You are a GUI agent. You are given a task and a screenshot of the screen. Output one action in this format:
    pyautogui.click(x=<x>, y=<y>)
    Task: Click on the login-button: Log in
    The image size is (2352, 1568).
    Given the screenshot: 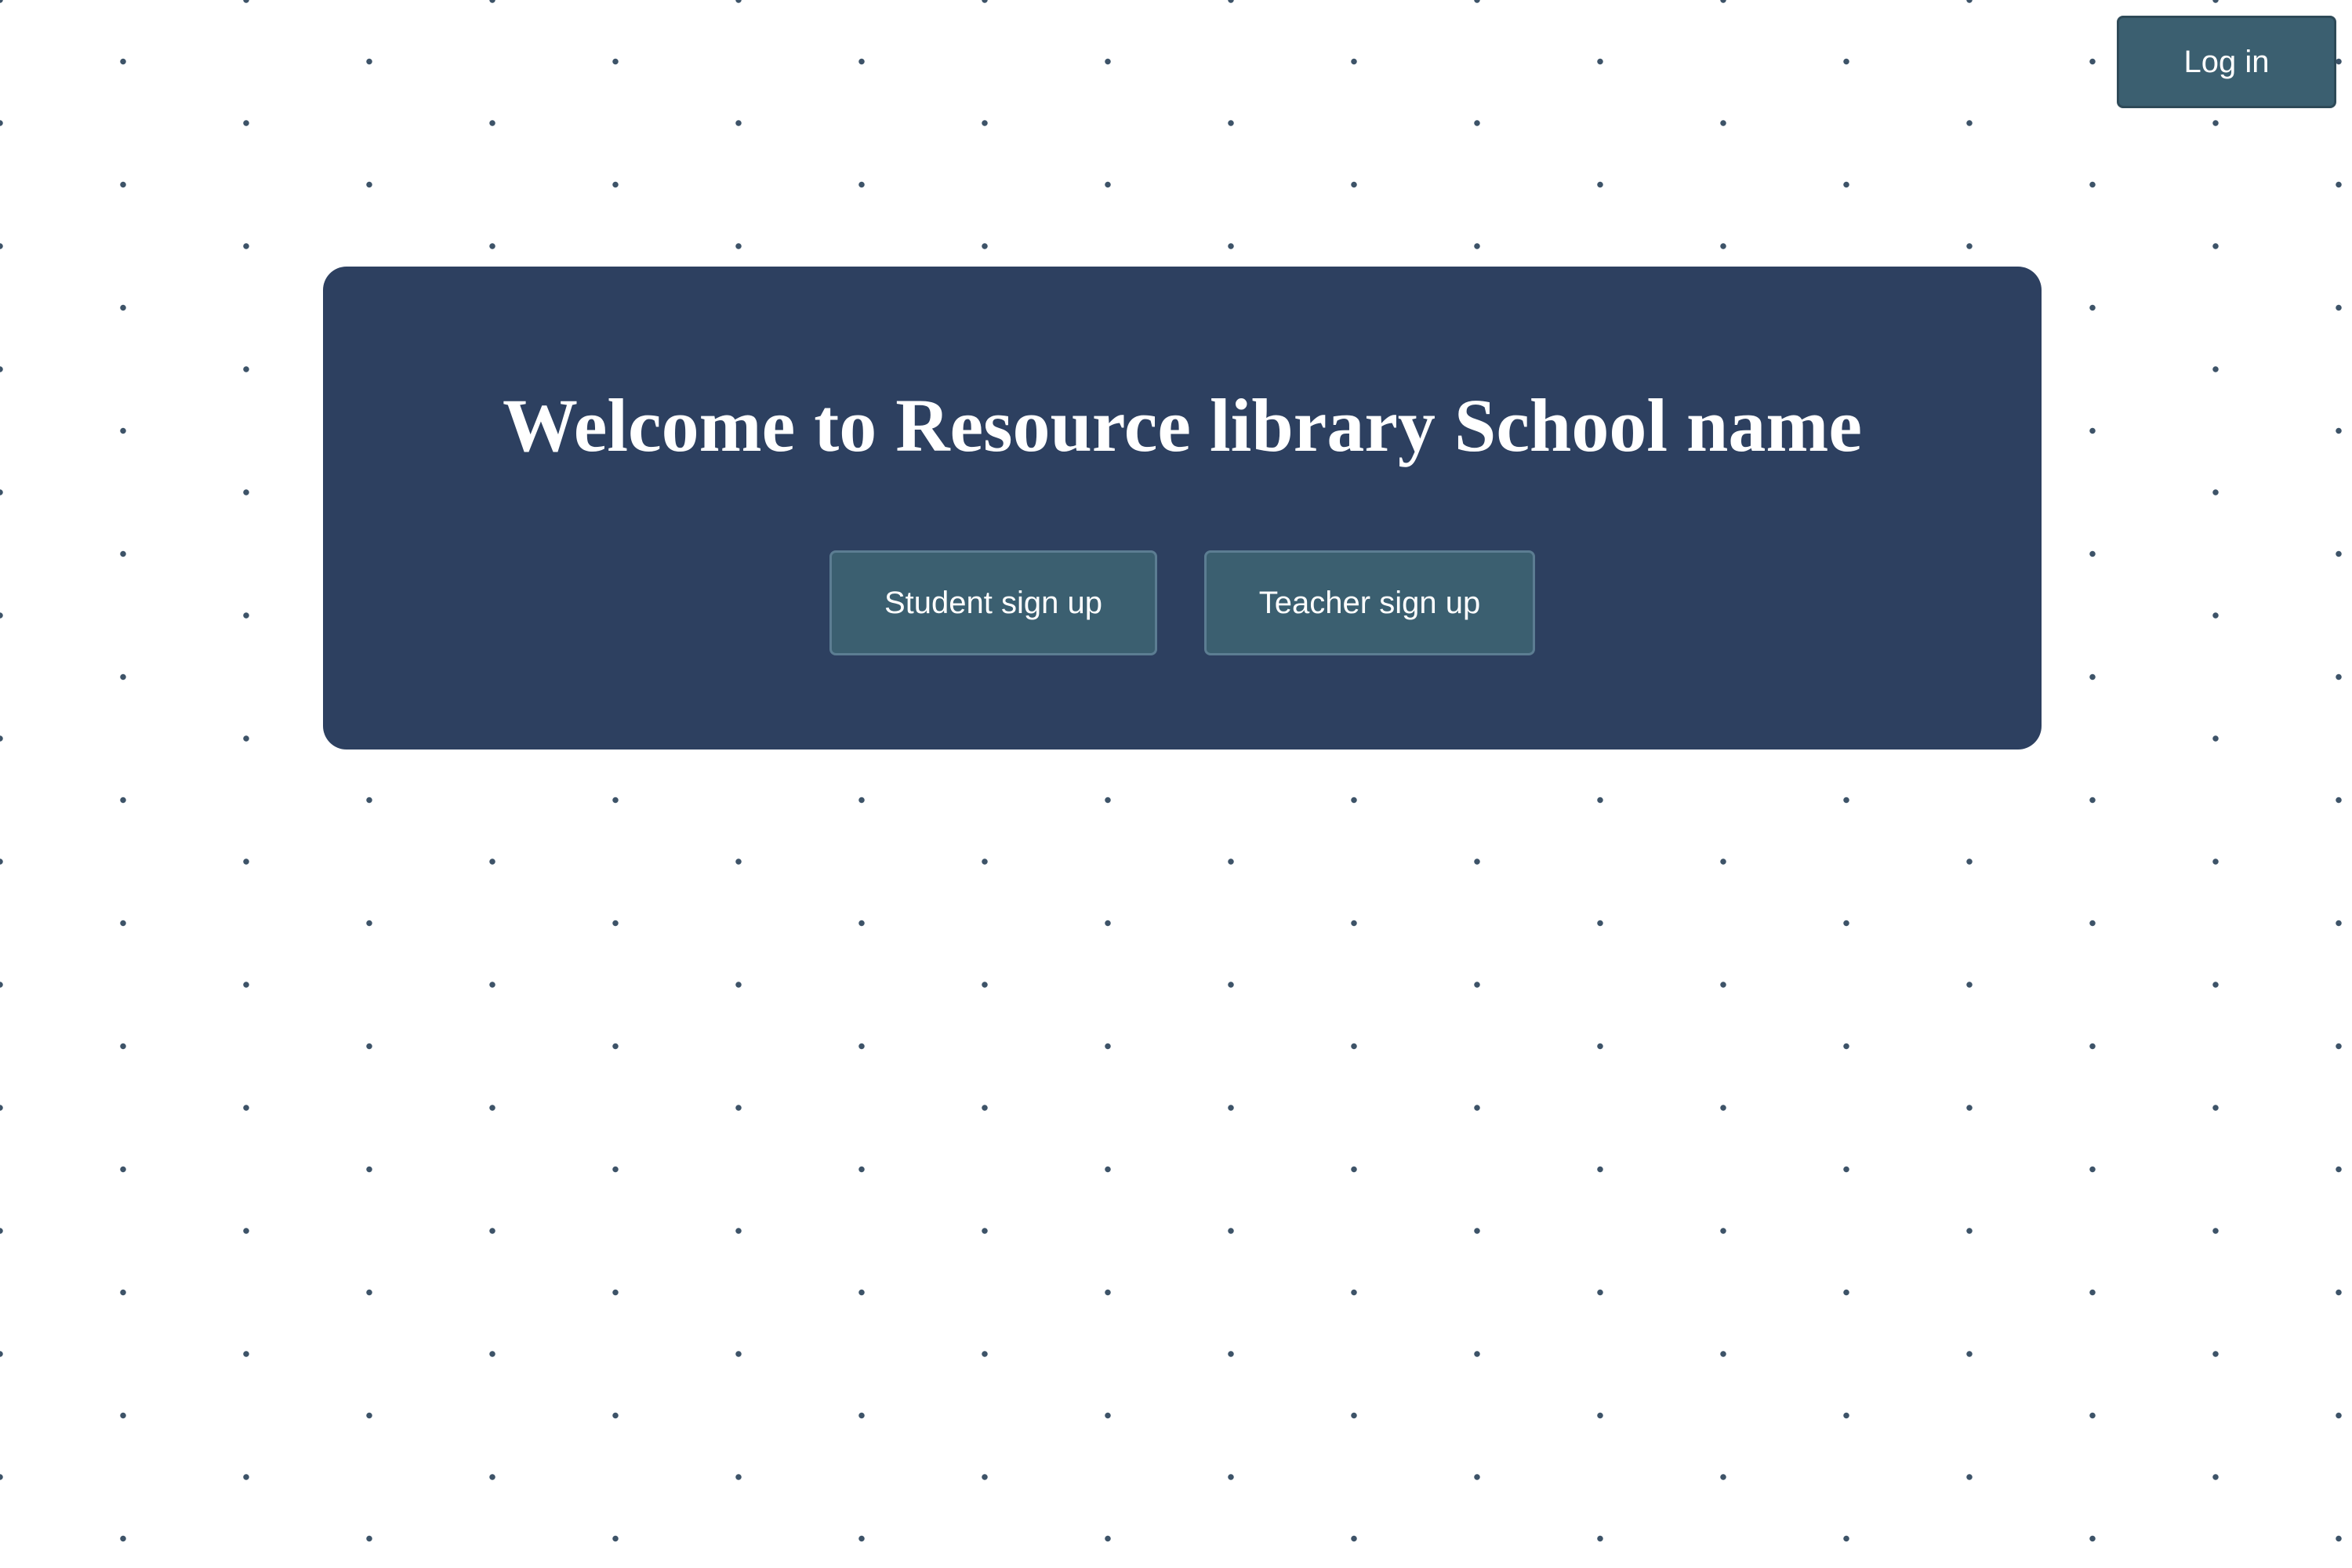 What is the action you would take?
    pyautogui.click(x=2226, y=62)
    